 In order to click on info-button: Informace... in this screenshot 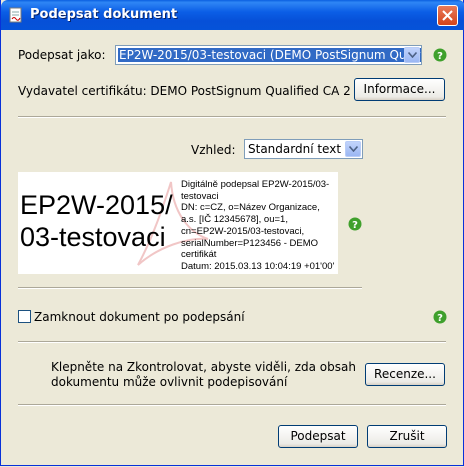, I will do `click(399, 89)`.